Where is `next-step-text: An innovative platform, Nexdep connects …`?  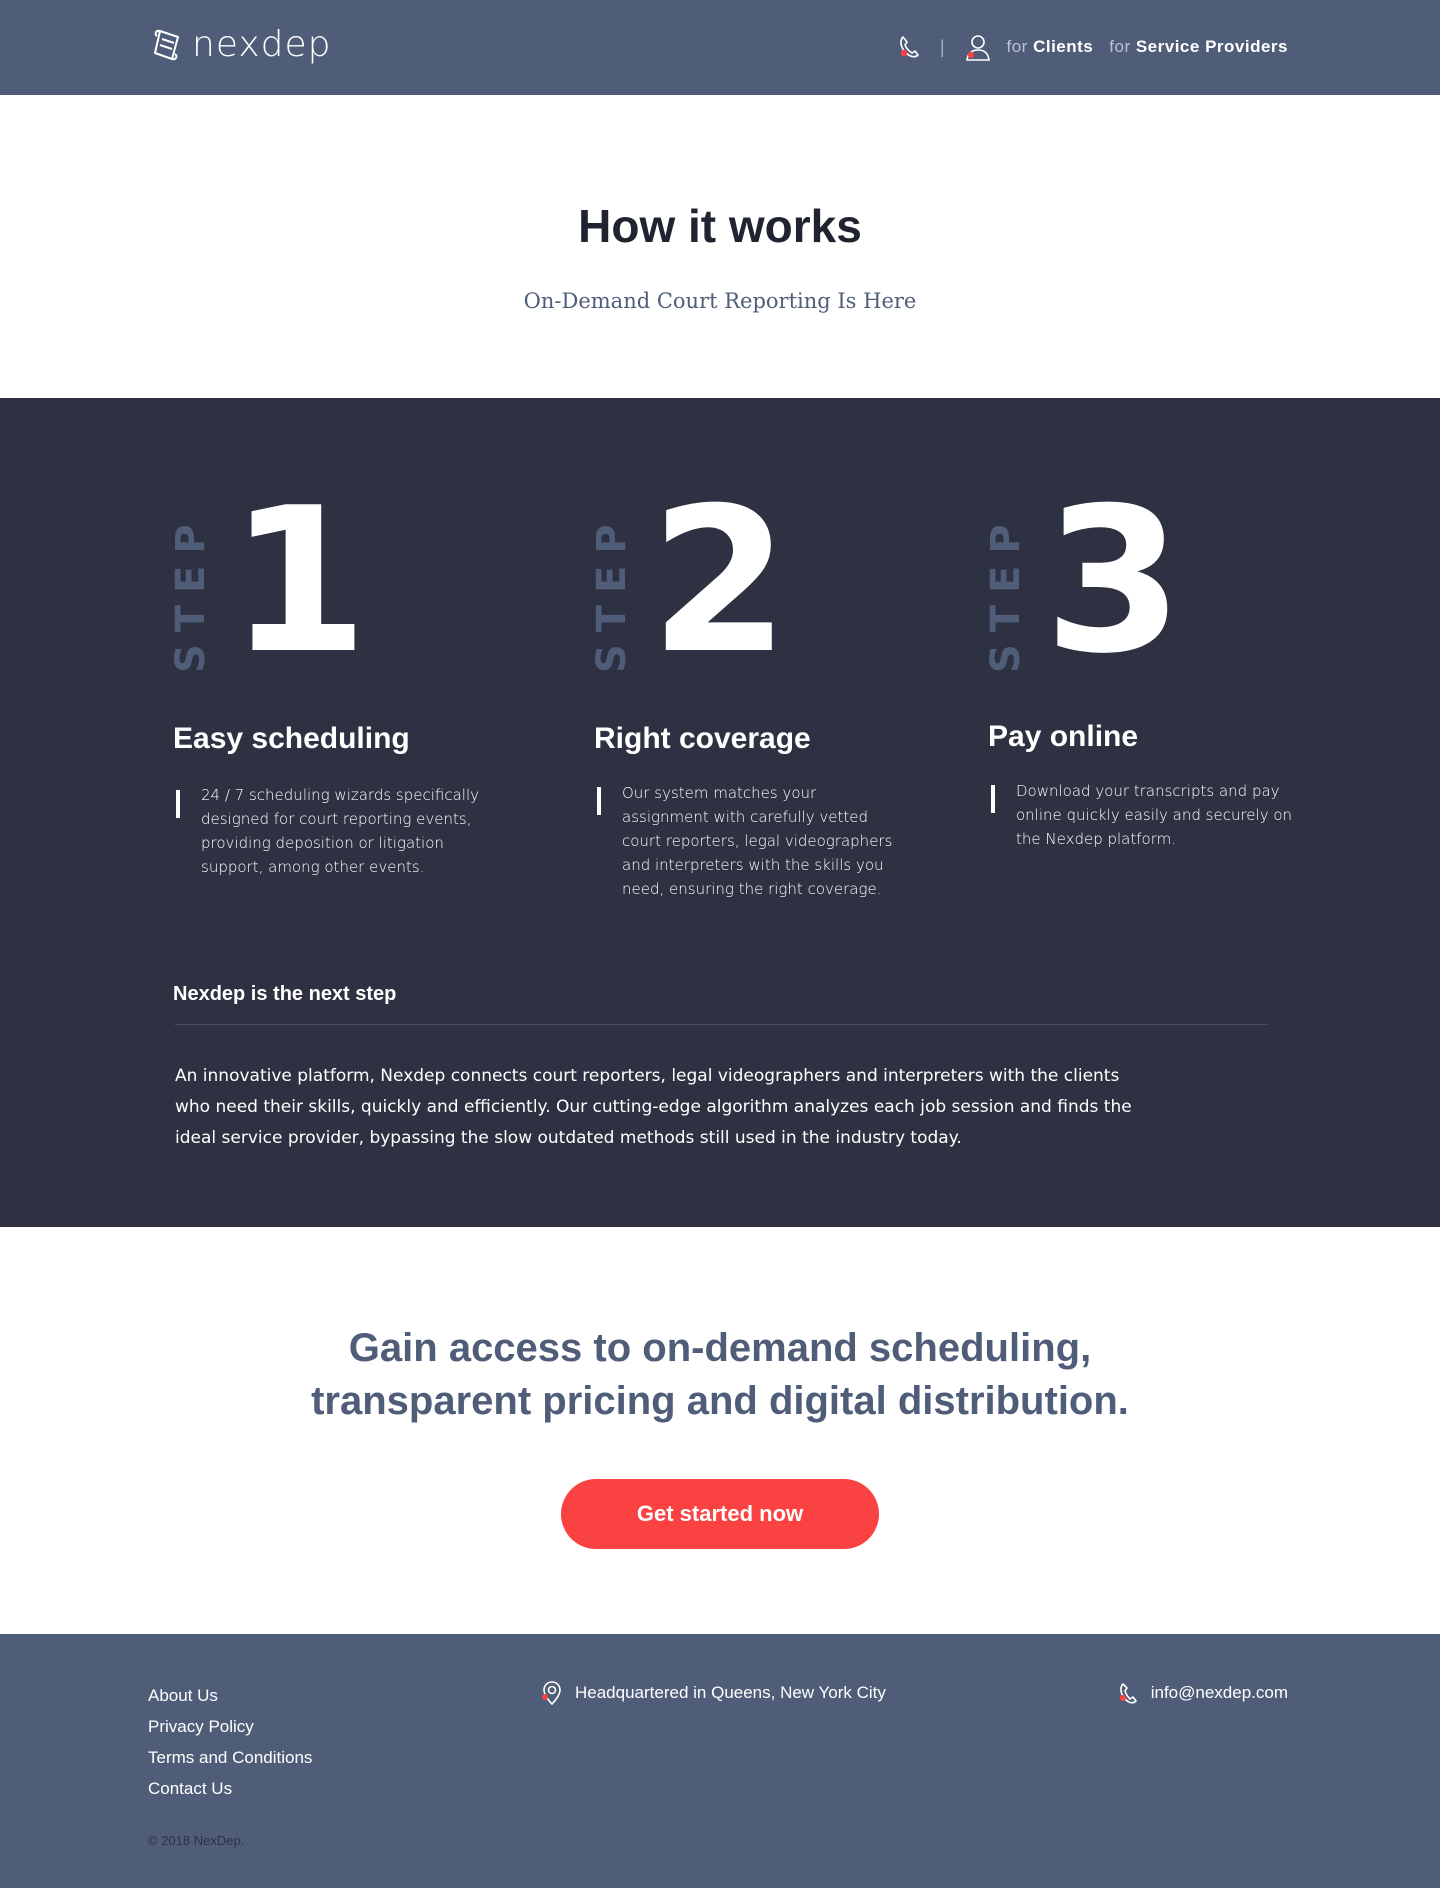
next-step-text: An innovative platform, Nexdep connects … is located at coordinates (653, 1107).